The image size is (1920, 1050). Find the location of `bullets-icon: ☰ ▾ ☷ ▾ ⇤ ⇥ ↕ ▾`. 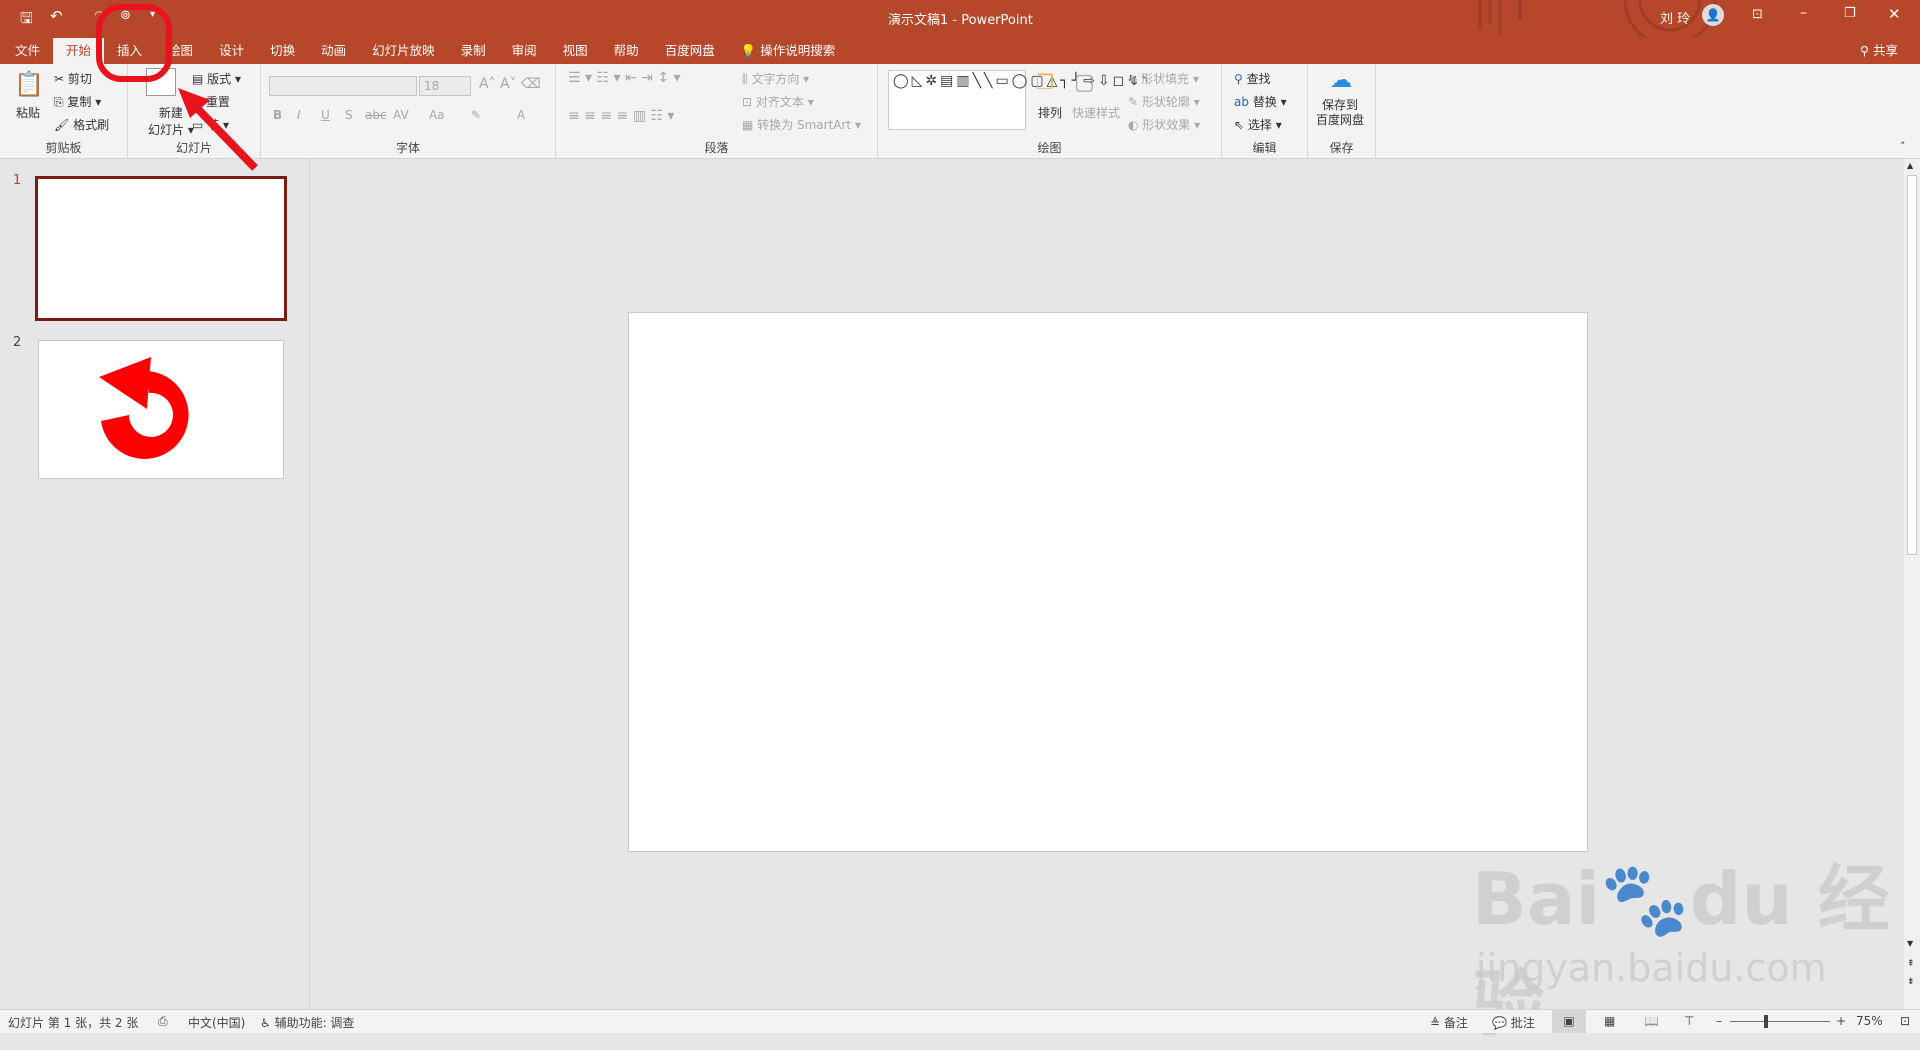

bullets-icon: ☰ ▾ ☷ ▾ ⇤ ⇥ ↕ ▾ is located at coordinates (624, 78).